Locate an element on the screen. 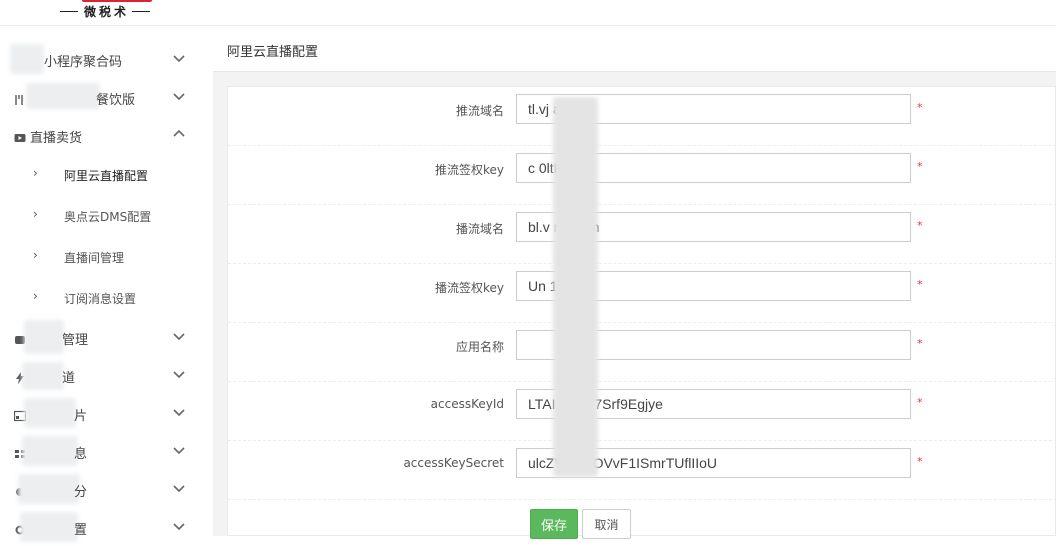 The height and width of the screenshot is (546, 1056). sidebar-subitem-label: 直播间管理 is located at coordinates (94, 258).